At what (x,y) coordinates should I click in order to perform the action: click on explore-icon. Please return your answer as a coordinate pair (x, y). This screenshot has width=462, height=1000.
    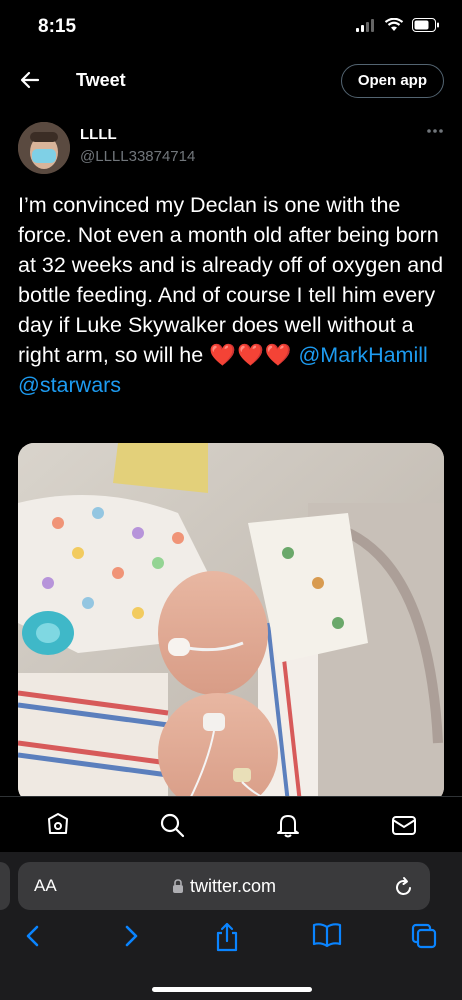
    Looking at the image, I should click on (58, 825).